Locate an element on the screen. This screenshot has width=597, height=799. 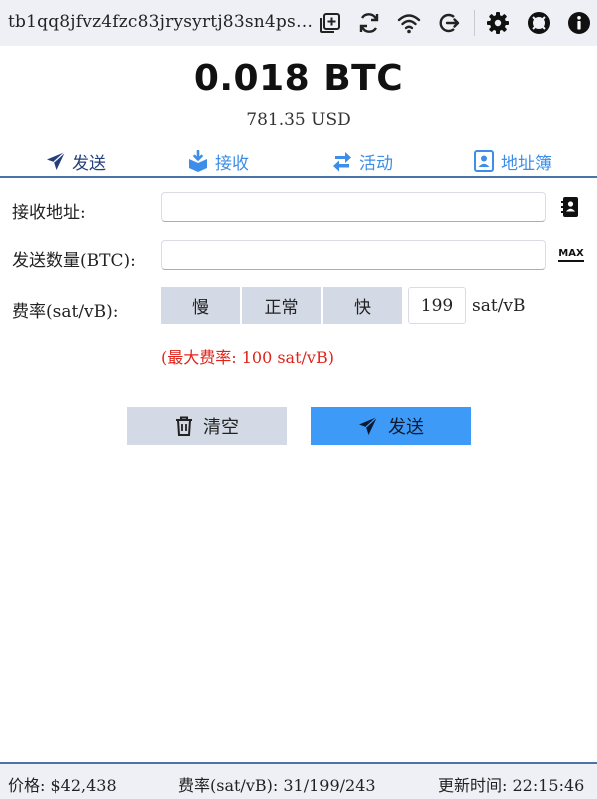
help-icon is located at coordinates (539, 23).